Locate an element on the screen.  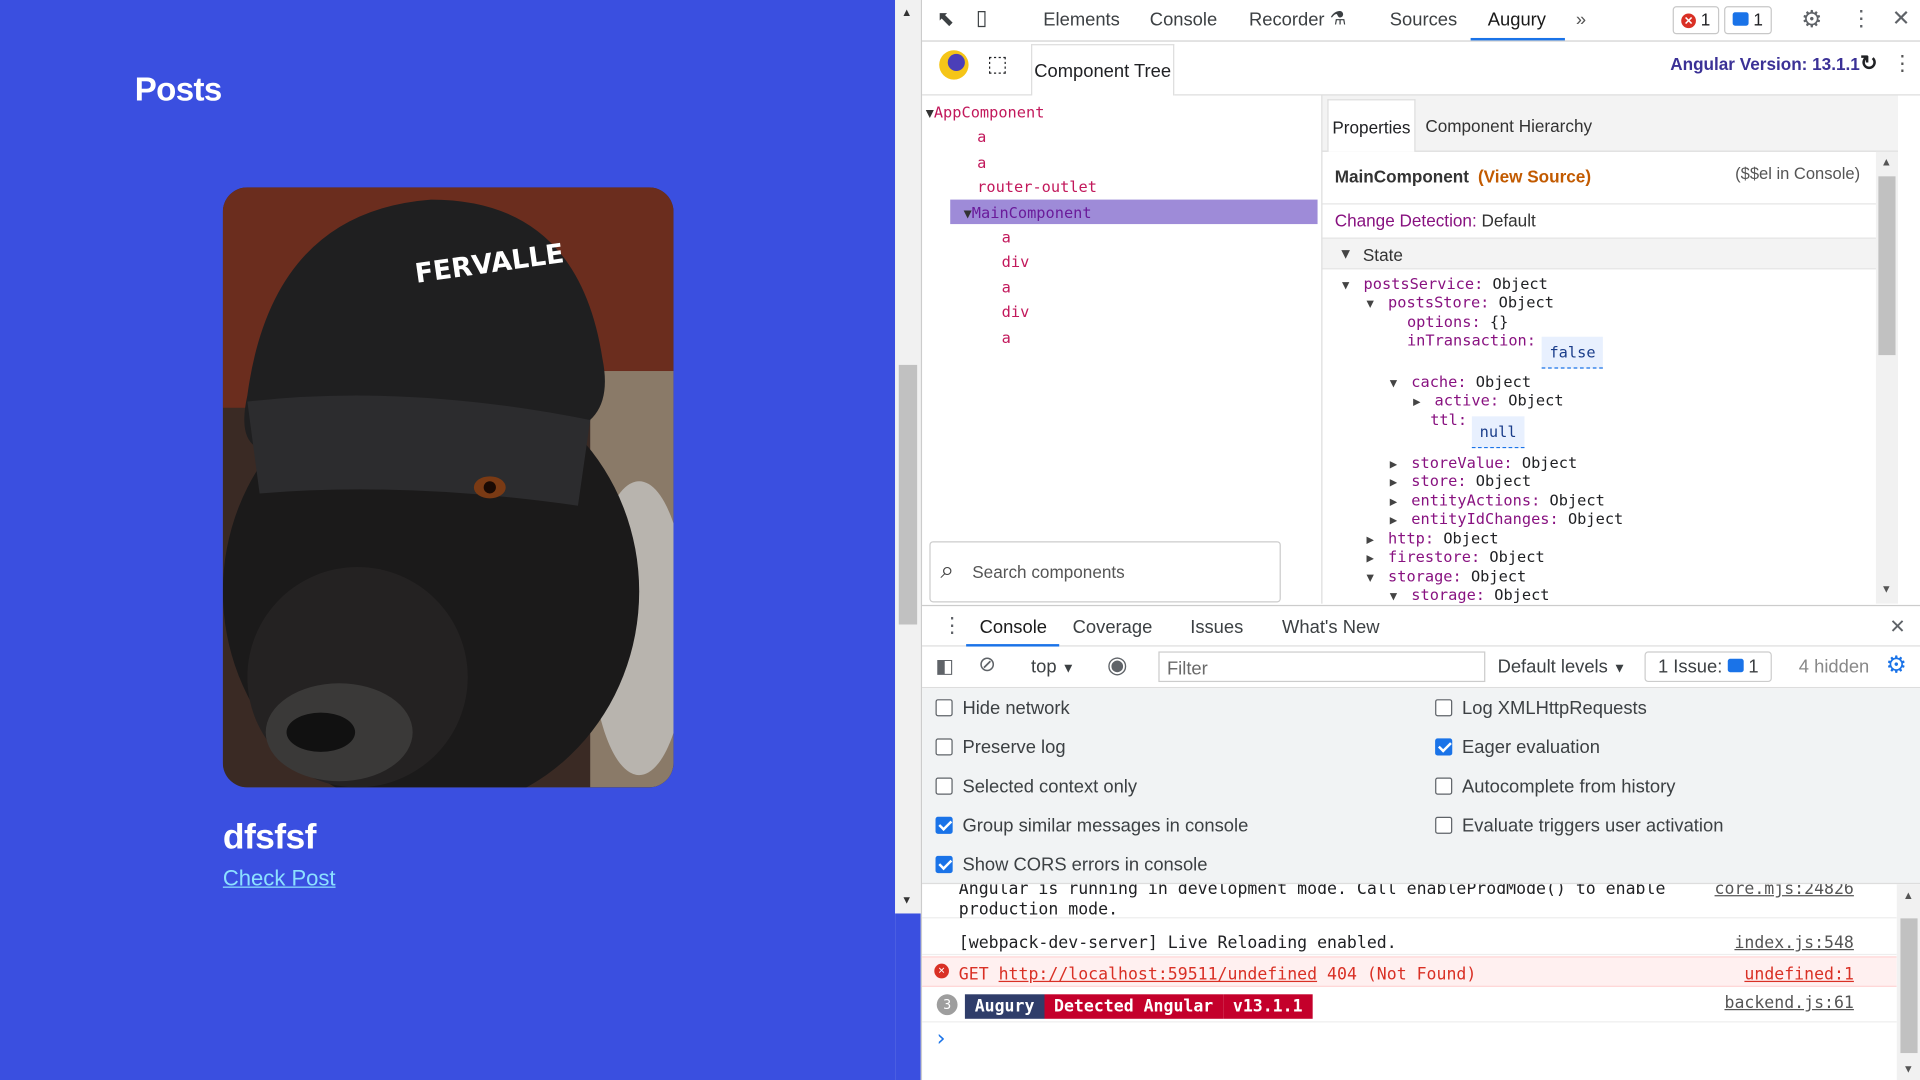
sidebar-toggle-icon: ◧ is located at coordinates (945, 666).